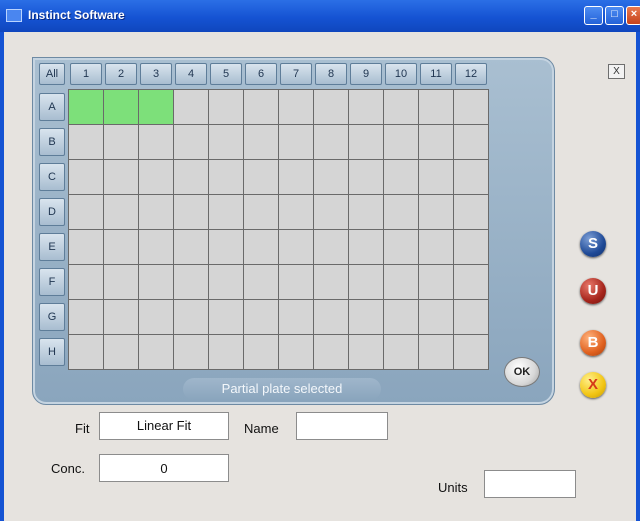 This screenshot has height=521, width=640. Describe the element at coordinates (436, 107) in the screenshot. I see `well-A11` at that location.